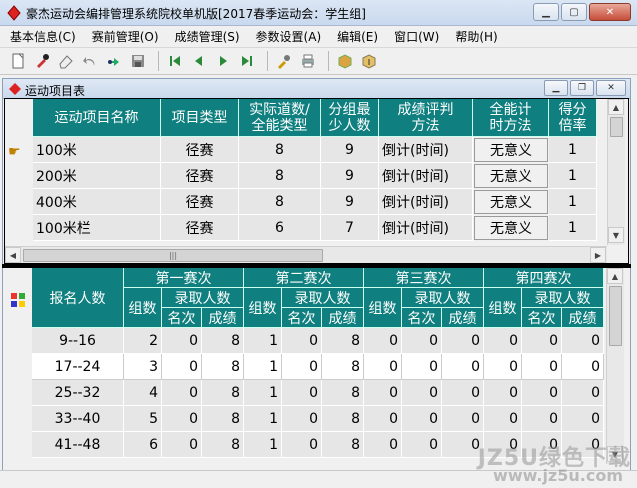 The height and width of the screenshot is (488, 637). Describe the element at coordinates (114, 61) in the screenshot. I see `redo-icon` at that location.